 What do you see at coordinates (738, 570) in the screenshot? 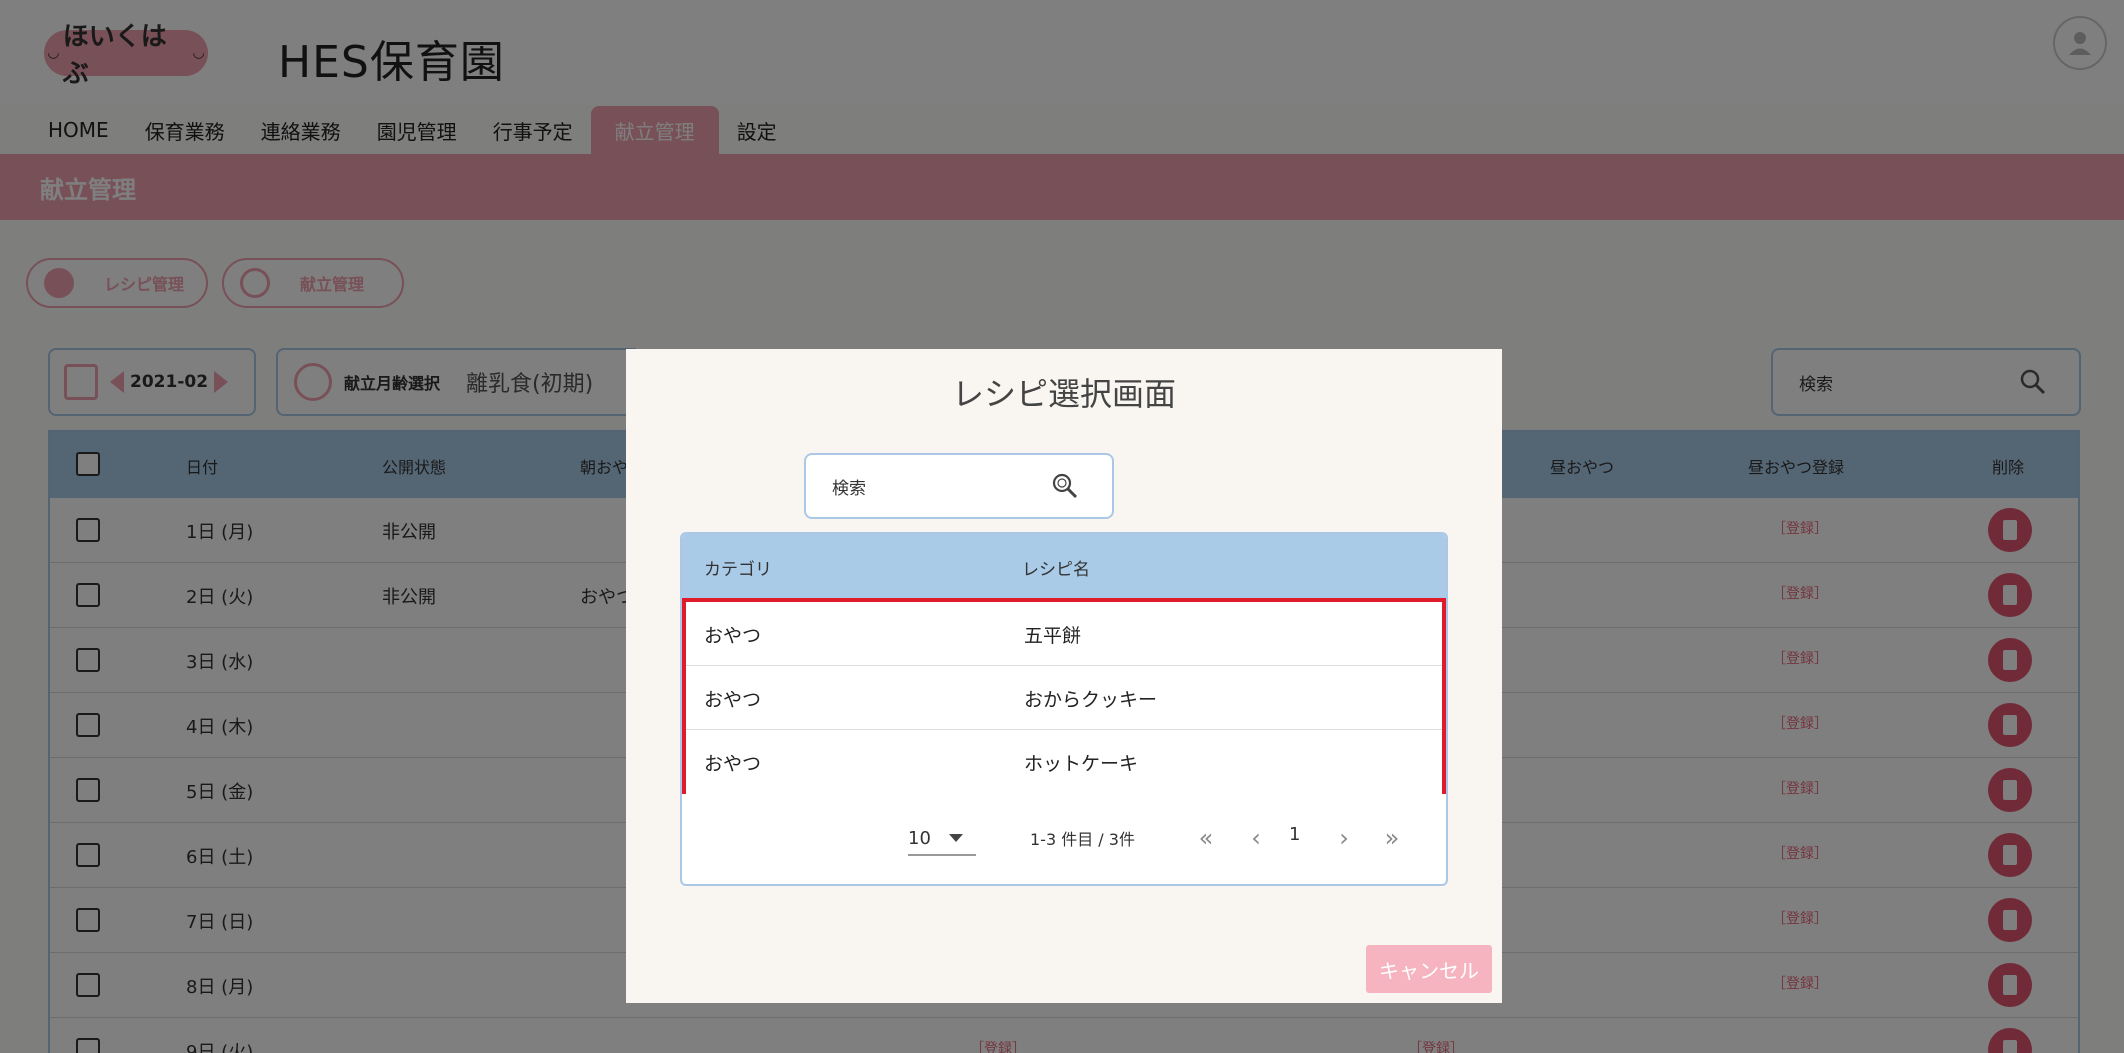
I see `col-category: カテゴリ` at bounding box center [738, 570].